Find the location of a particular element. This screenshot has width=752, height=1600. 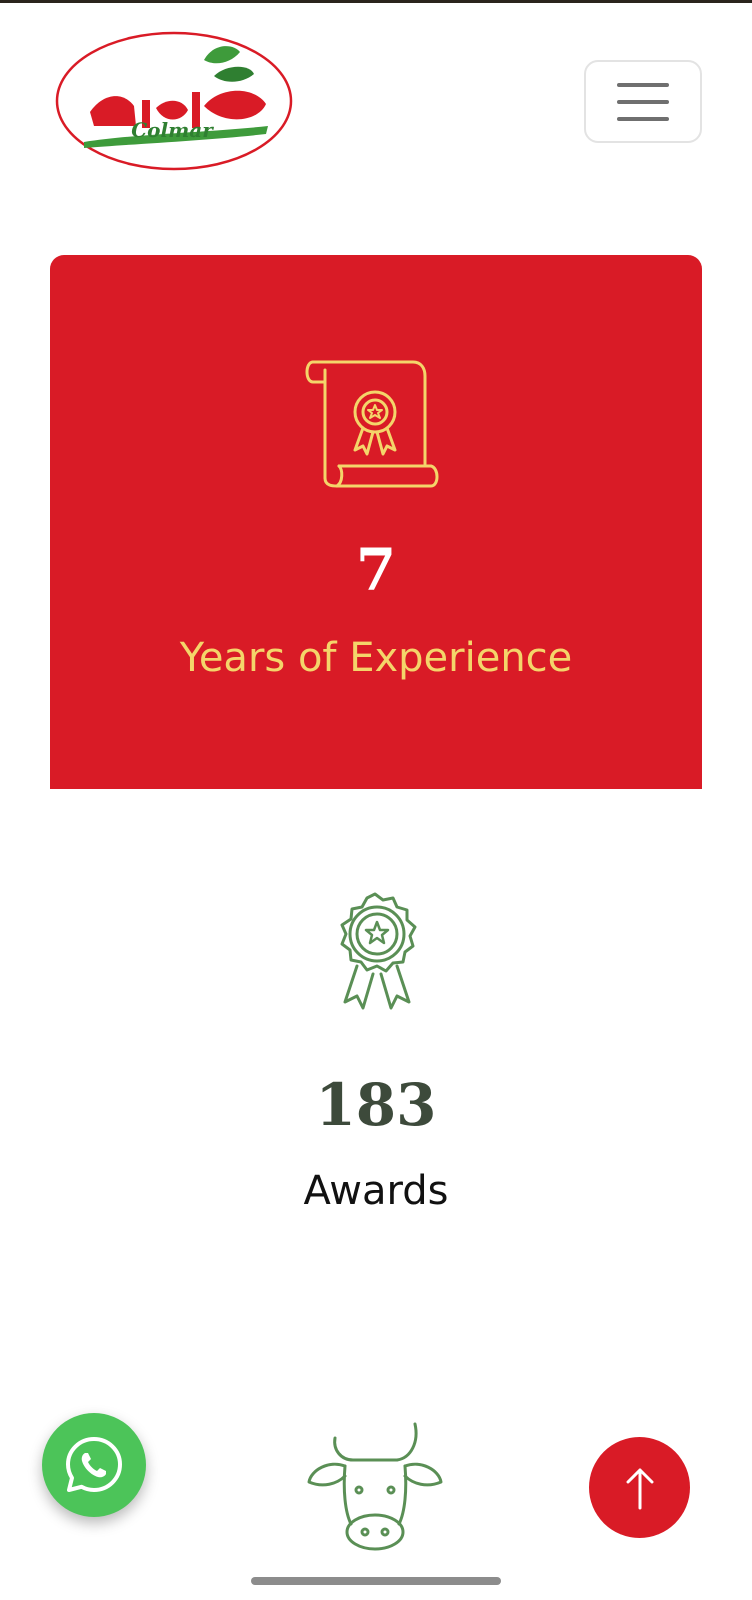

experience-stat-label: Years of Experience is located at coordinates (376, 658).